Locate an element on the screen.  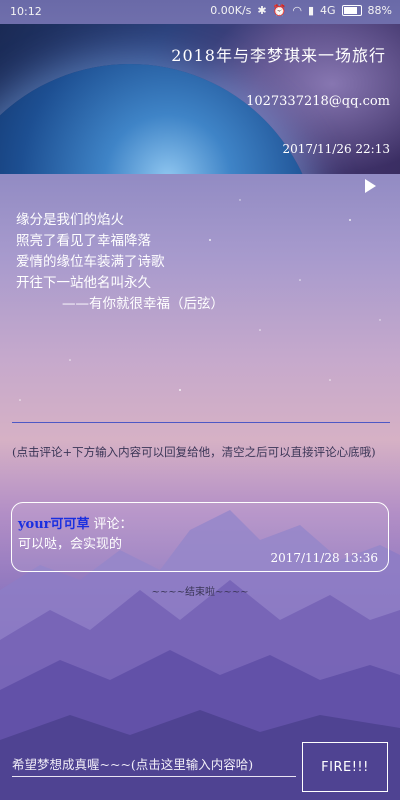
signal-icon: ▮ is located at coordinates (311, 10).